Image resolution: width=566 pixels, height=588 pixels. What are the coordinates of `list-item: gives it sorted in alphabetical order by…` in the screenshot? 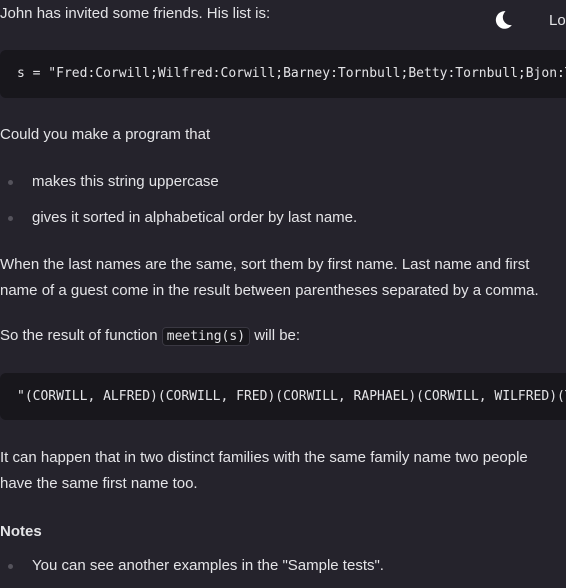 It's located at (195, 217).